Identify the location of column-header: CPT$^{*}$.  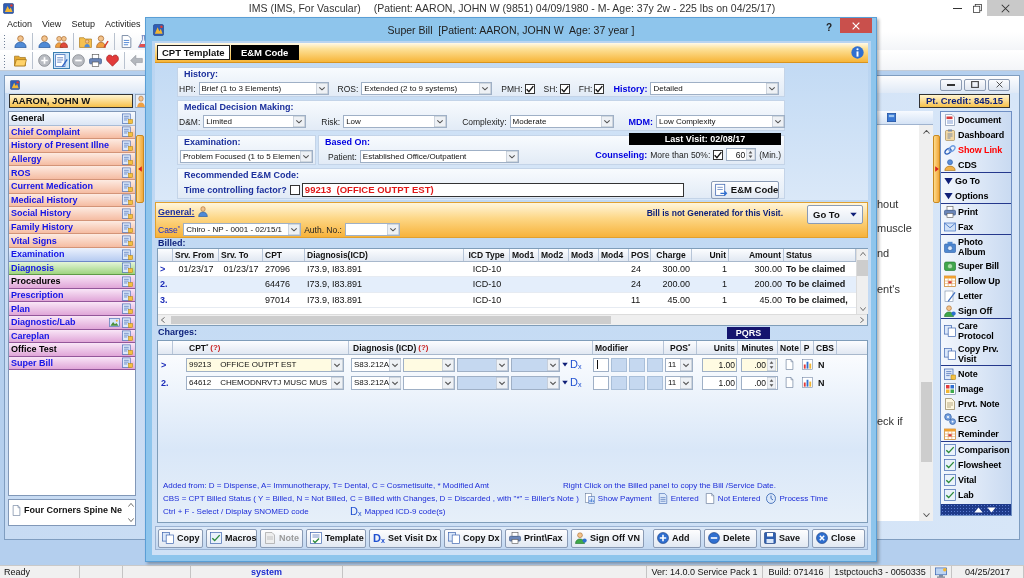
(199, 347).